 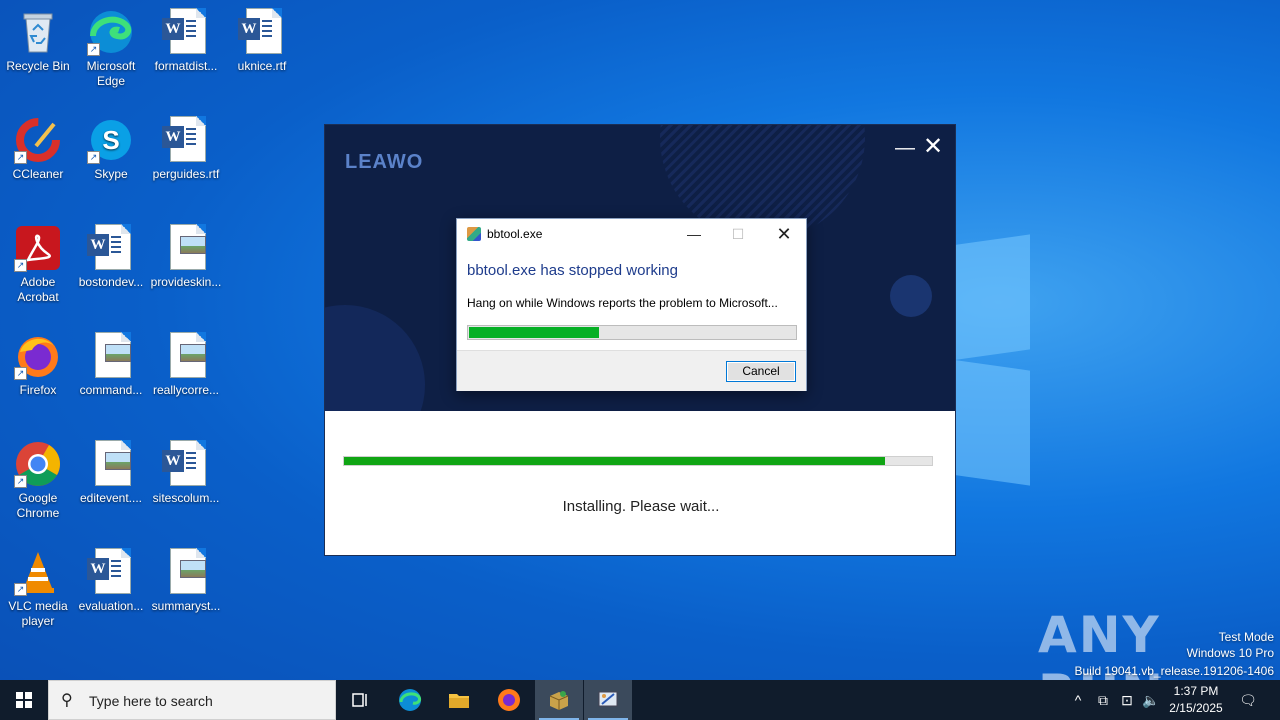 What do you see at coordinates (1196, 691) in the screenshot?
I see `clock-time: 1:37 PM` at bounding box center [1196, 691].